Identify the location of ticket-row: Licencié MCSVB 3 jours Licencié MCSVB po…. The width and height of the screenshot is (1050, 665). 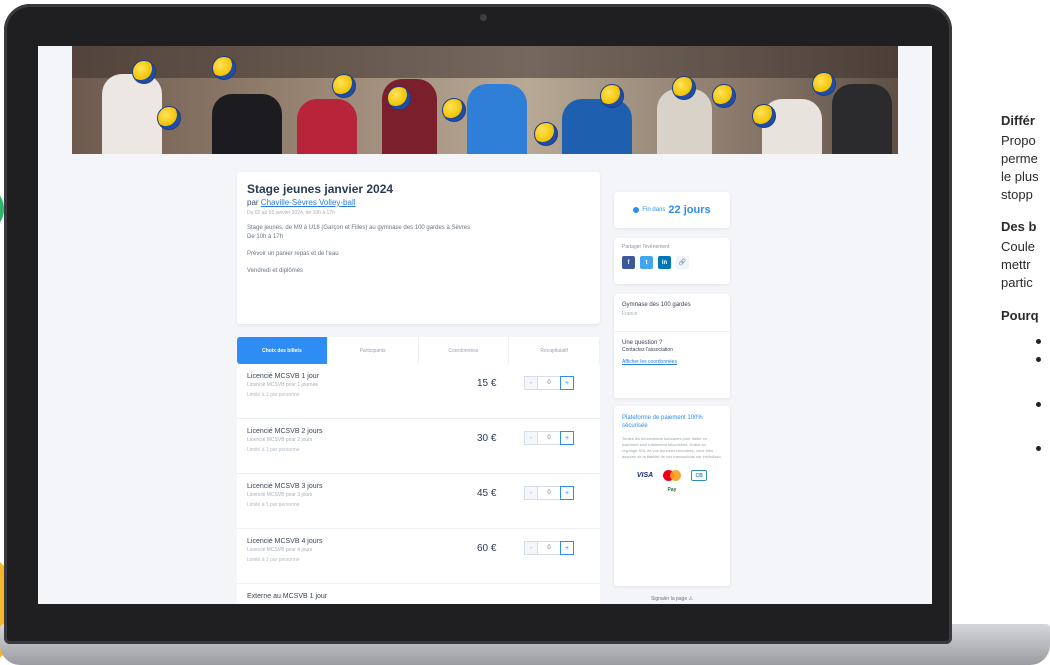
(418, 501).